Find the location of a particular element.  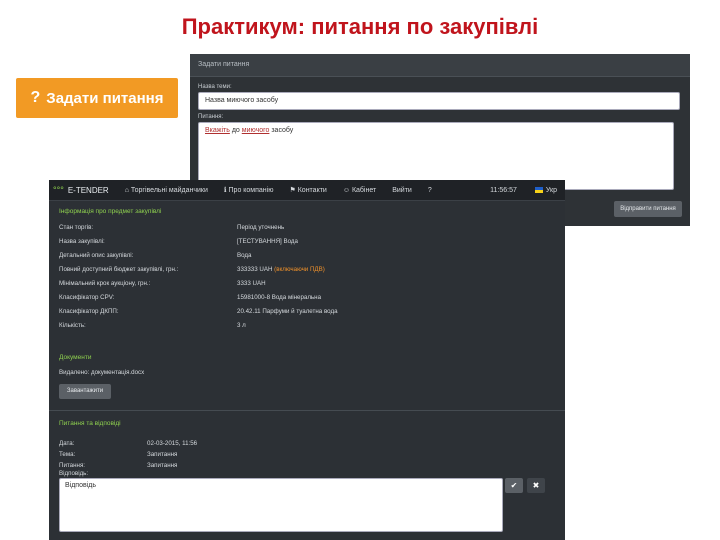

uploaded-document: Видалено: документація.docx is located at coordinates (102, 372).